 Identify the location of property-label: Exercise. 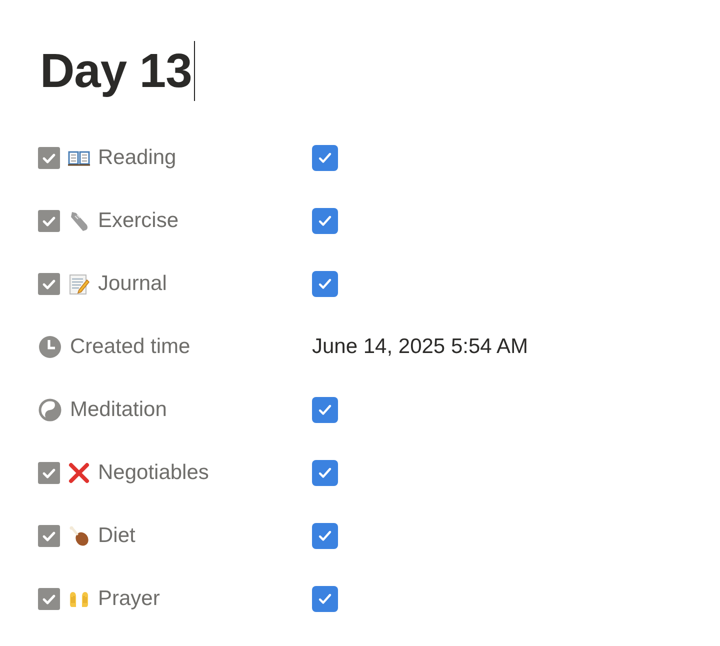
(138, 220).